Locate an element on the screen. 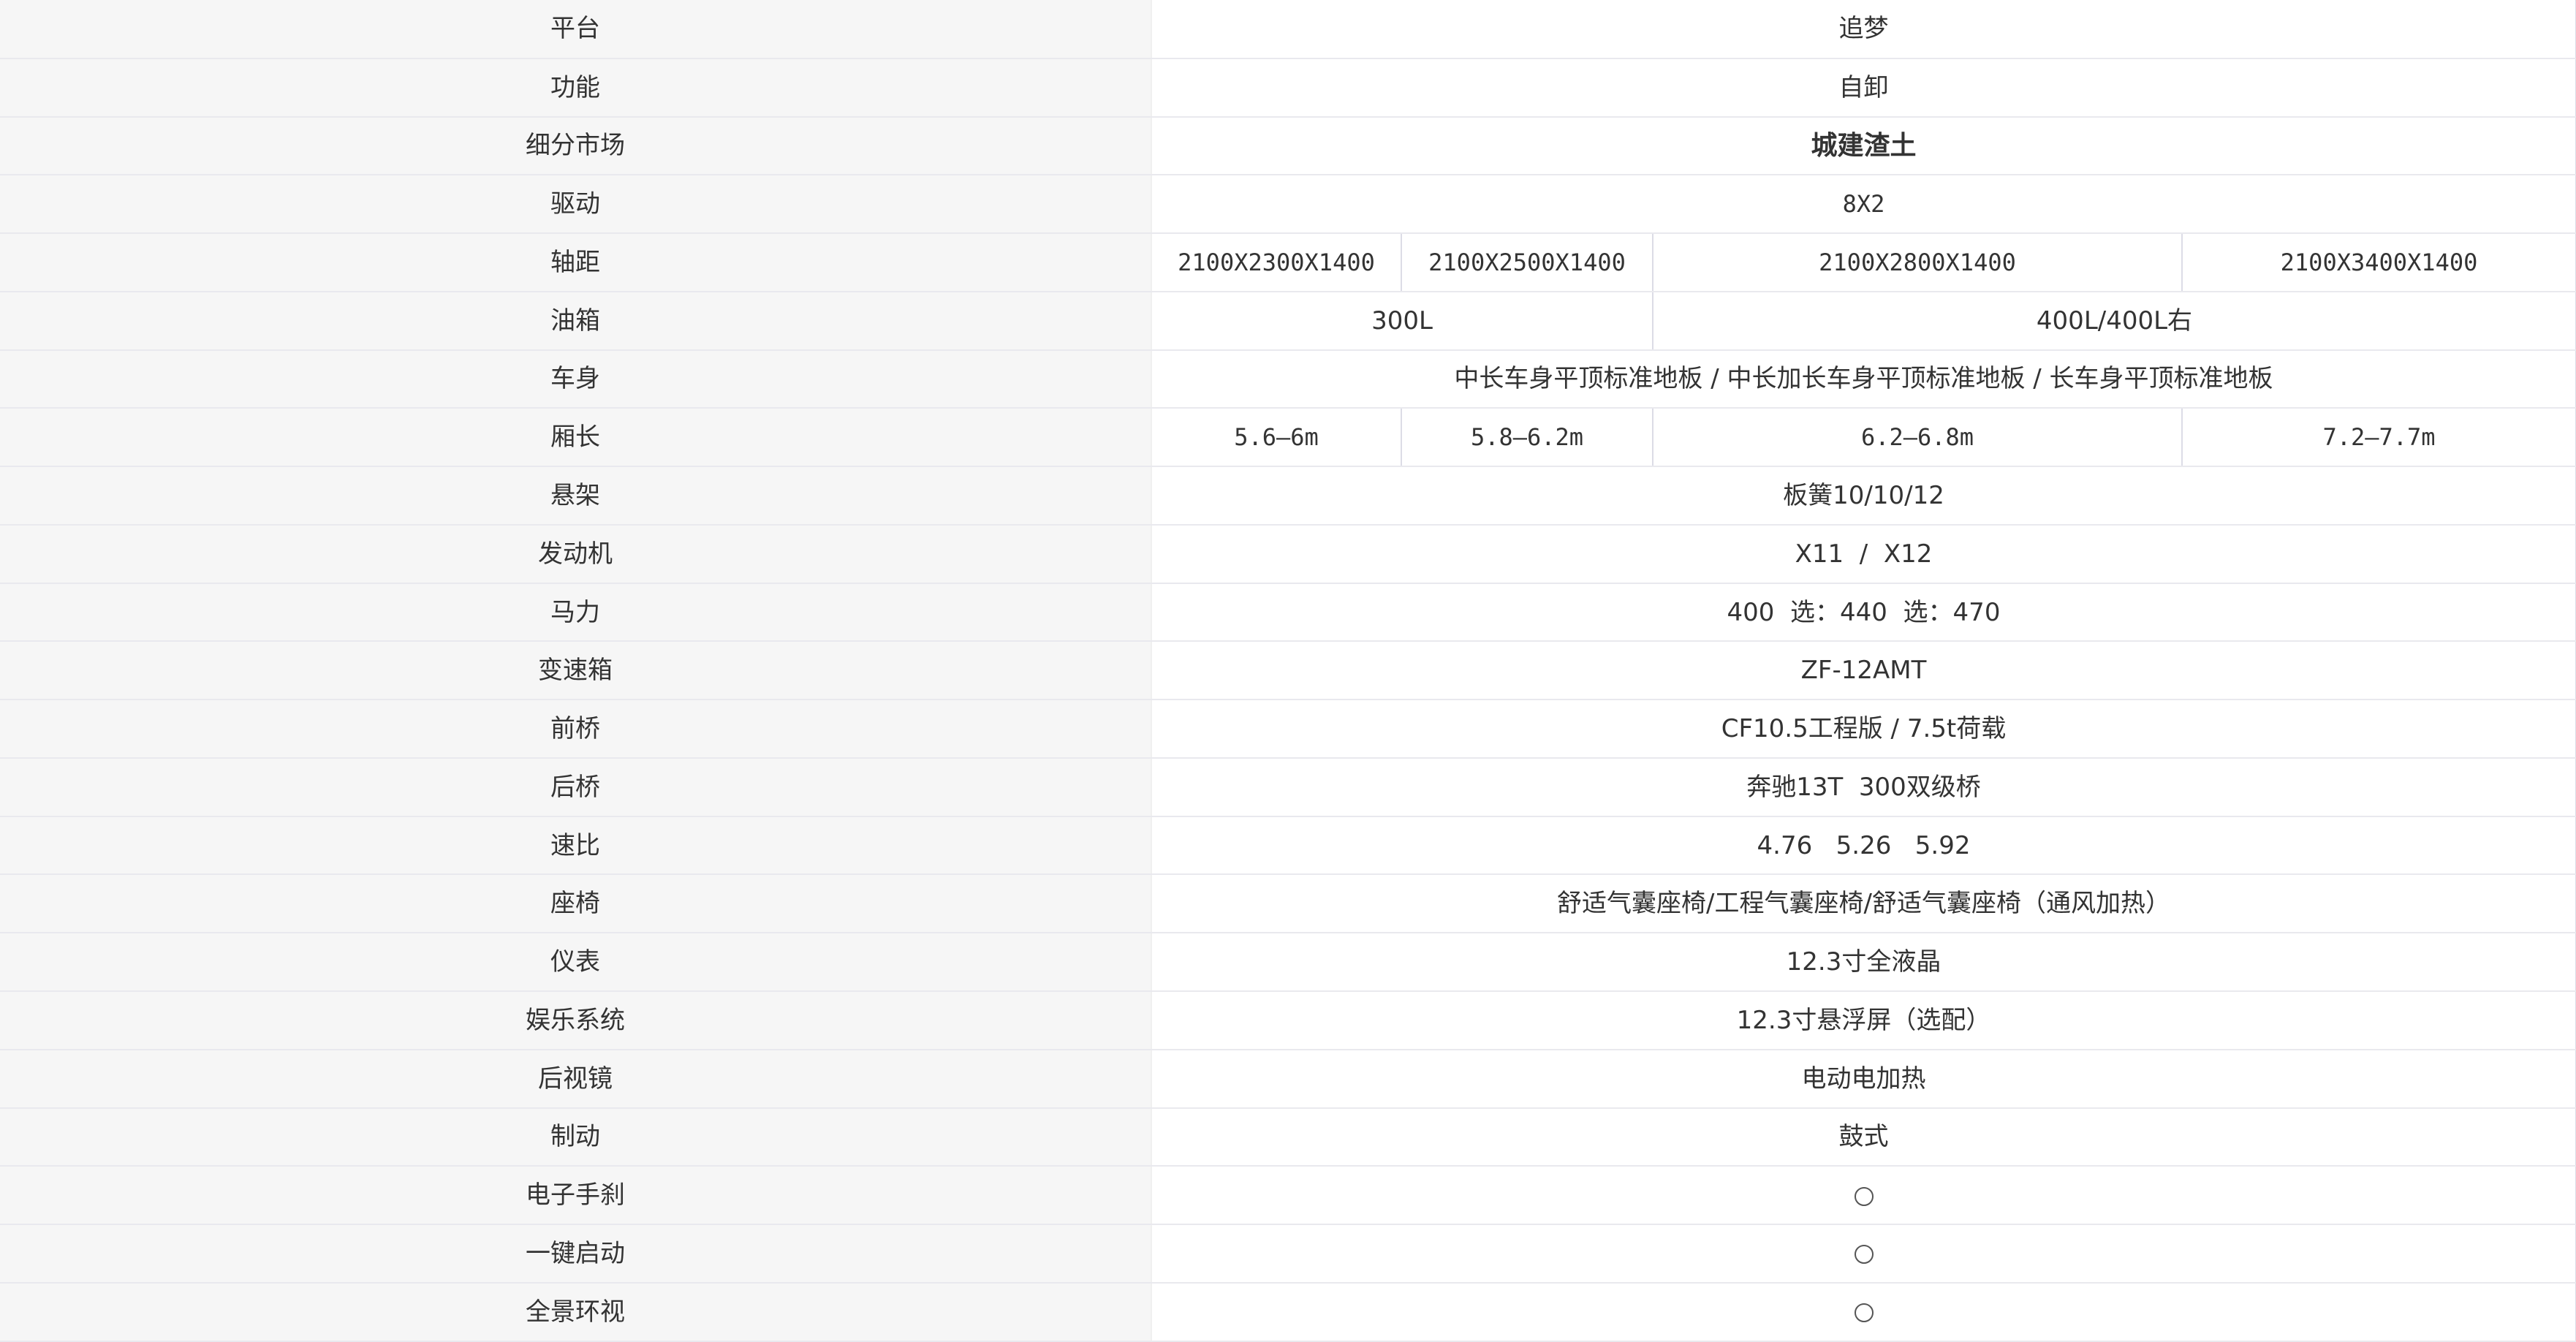 This screenshot has height=1342, width=2576. table-row: 娱乐系统 12.3寸悬浮屏（选配） is located at coordinates (1288, 1020).